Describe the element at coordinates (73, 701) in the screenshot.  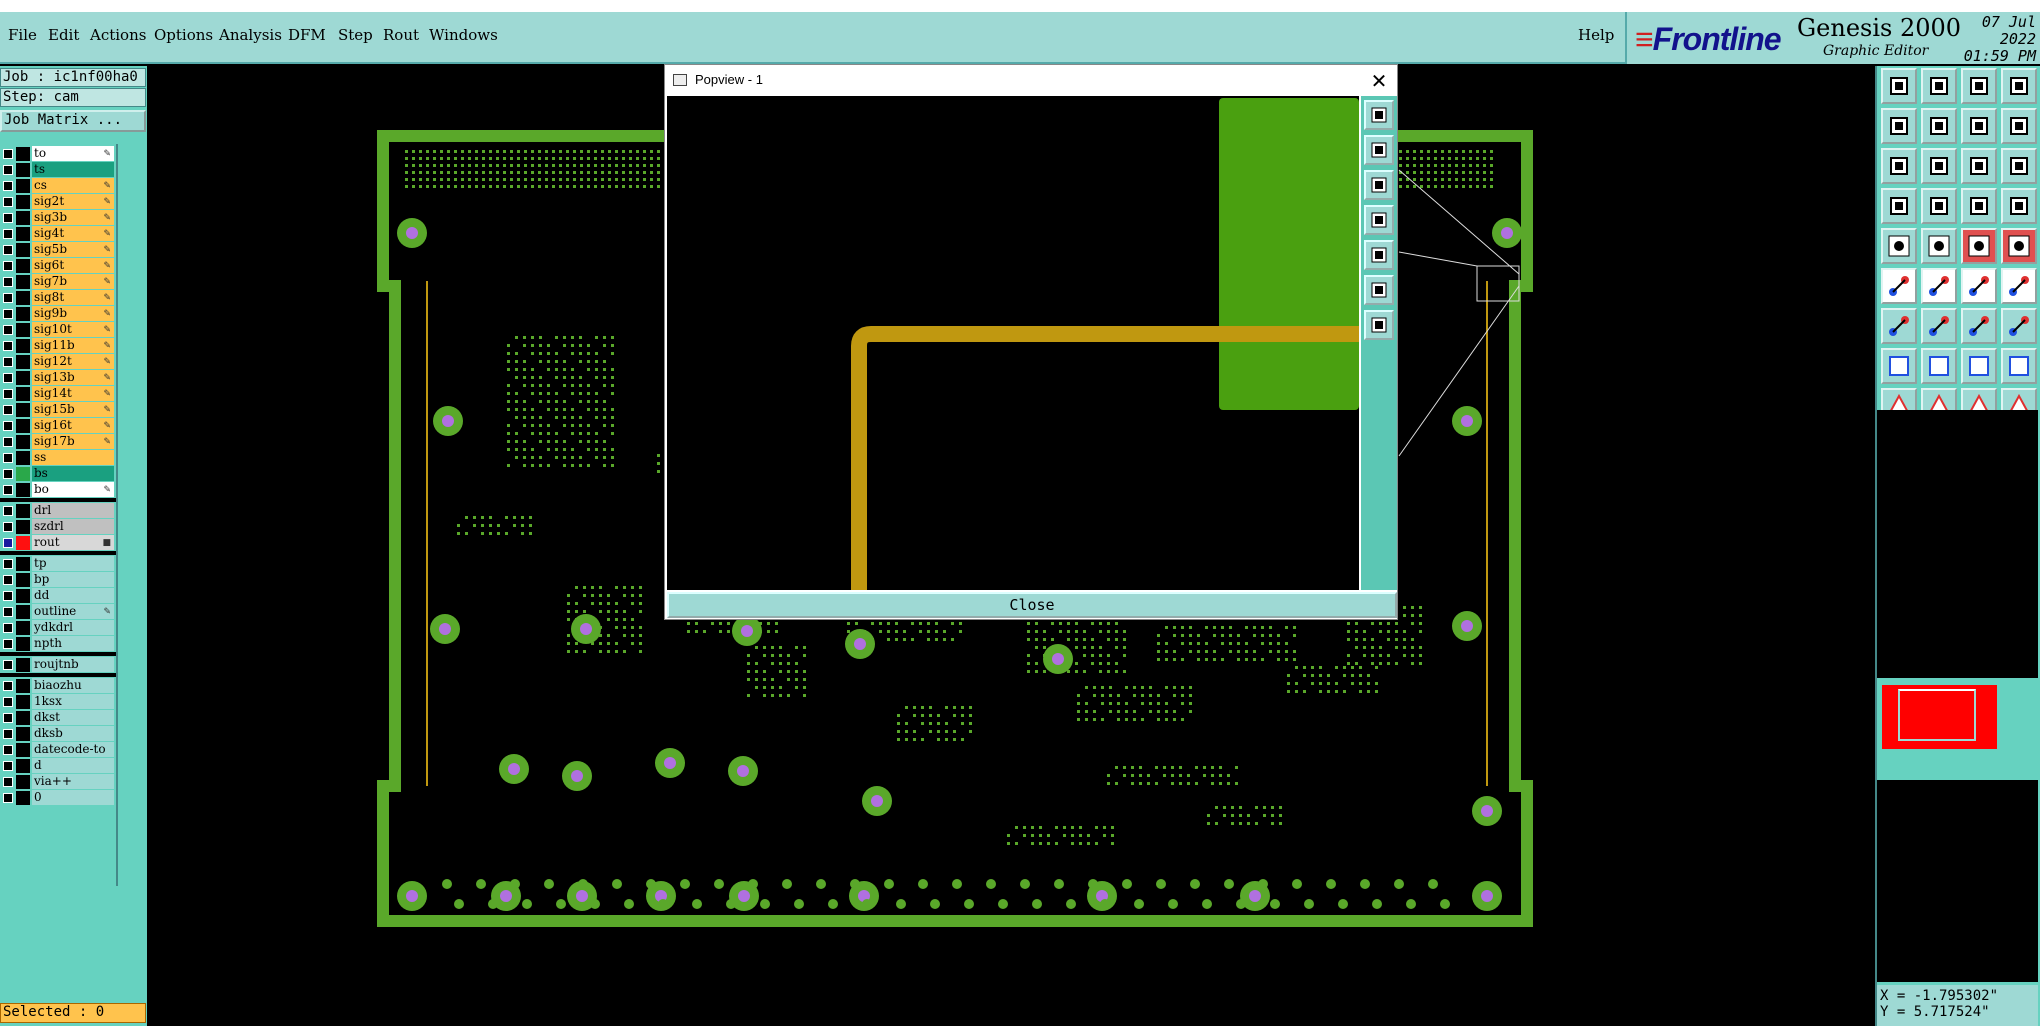
I see `layer-name: 1ksx` at that location.